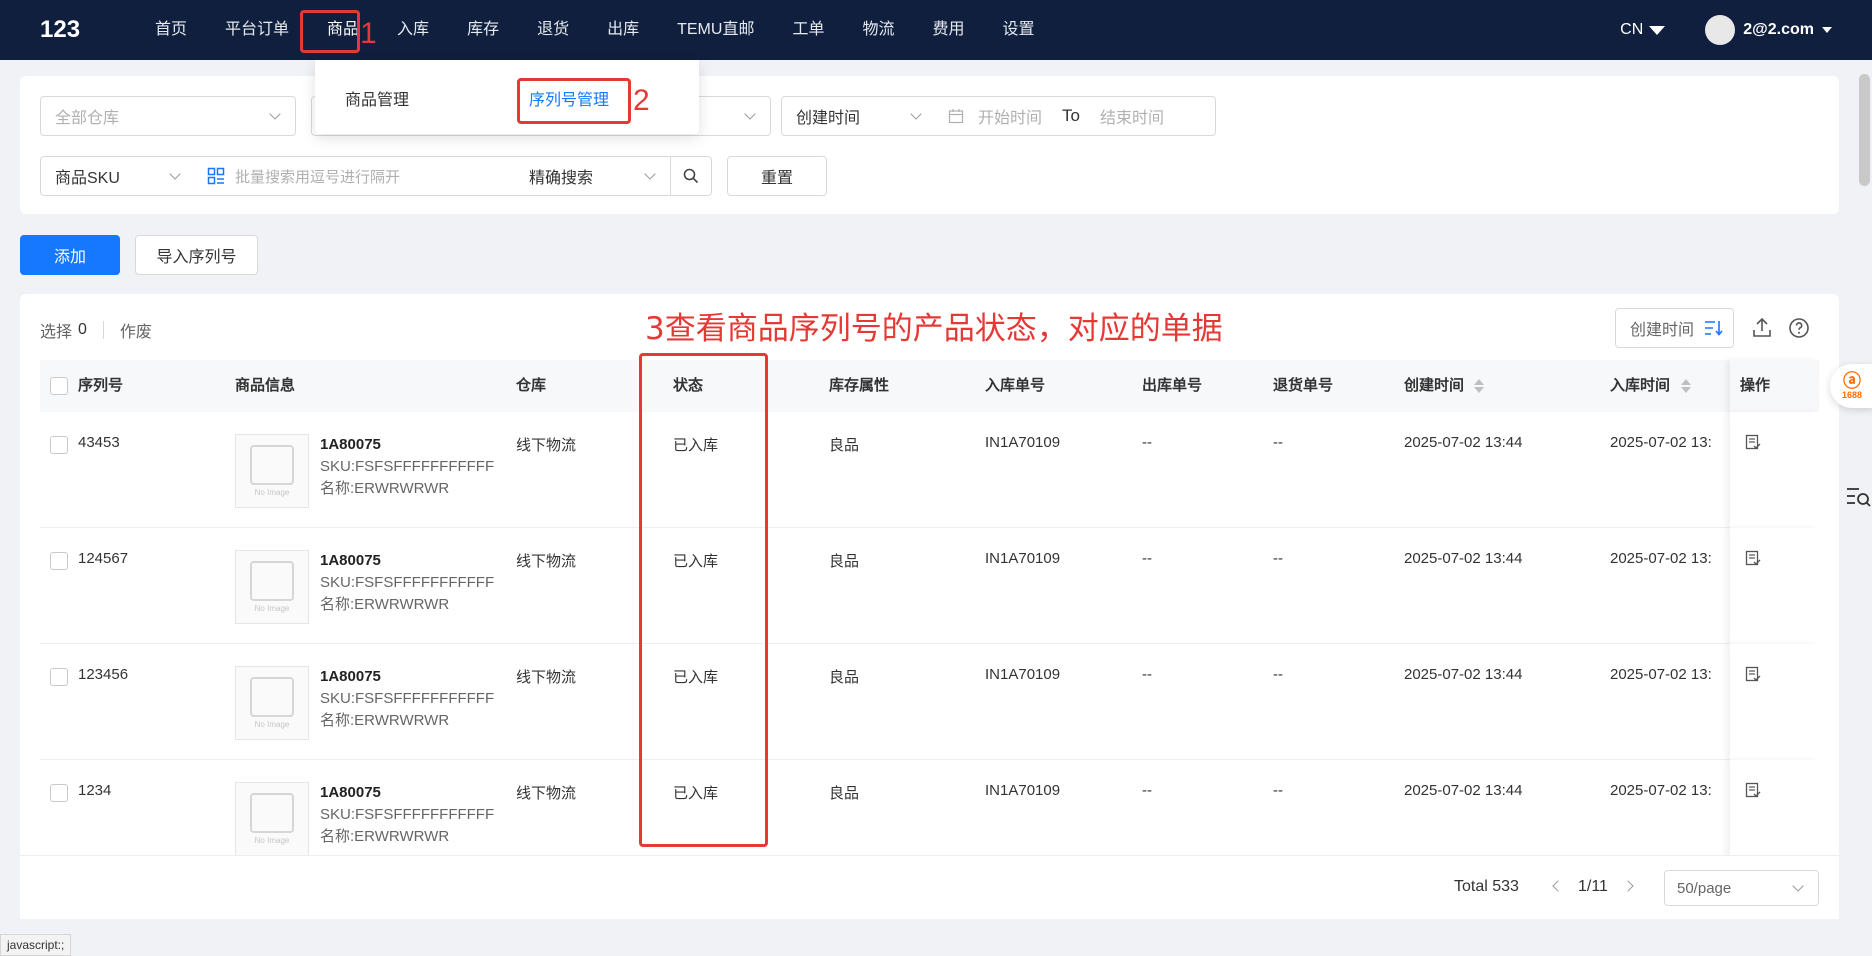 The height and width of the screenshot is (956, 1872). Describe the element at coordinates (59, 386) in the screenshot. I see `select-all-checkbox` at that location.